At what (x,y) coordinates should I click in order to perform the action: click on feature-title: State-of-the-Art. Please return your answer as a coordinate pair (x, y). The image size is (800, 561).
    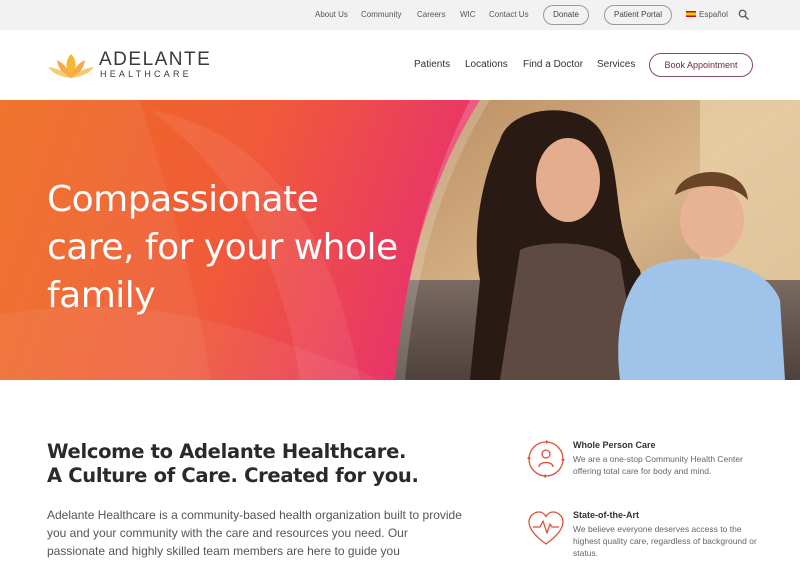
    Looking at the image, I should click on (606, 515).